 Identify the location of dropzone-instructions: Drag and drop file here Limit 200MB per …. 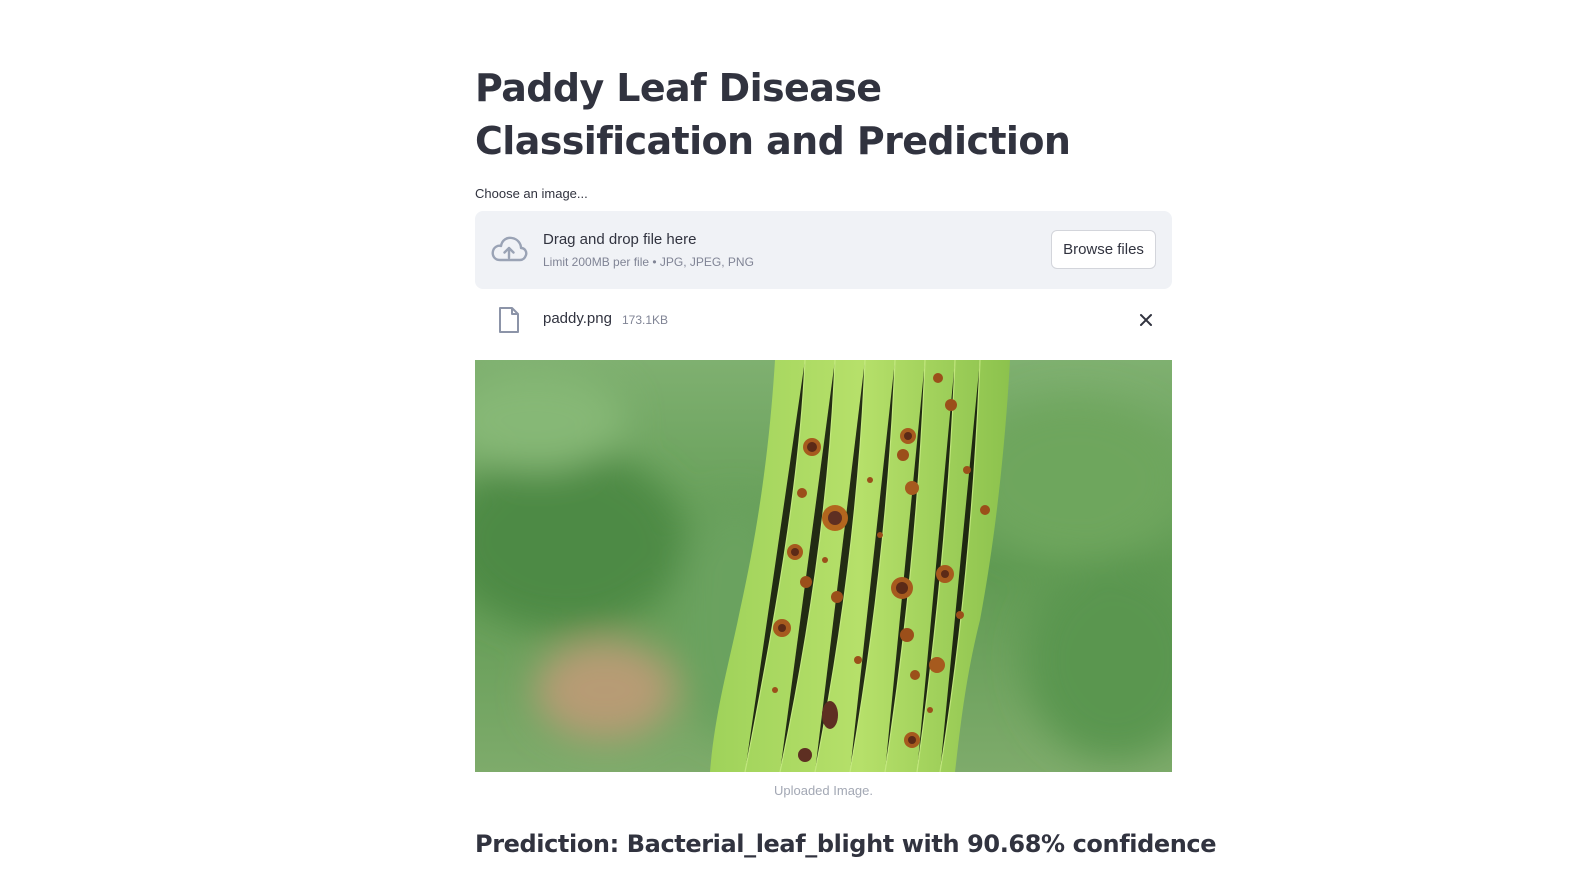
(648, 250).